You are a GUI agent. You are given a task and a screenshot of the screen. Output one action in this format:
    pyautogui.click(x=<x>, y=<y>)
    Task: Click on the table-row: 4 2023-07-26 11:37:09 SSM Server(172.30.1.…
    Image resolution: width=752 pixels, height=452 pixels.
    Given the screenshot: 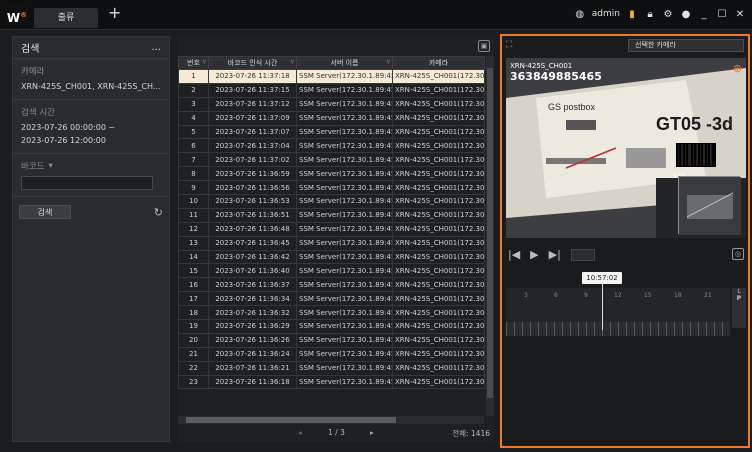 What is the action you would take?
    pyautogui.click(x=331, y=118)
    